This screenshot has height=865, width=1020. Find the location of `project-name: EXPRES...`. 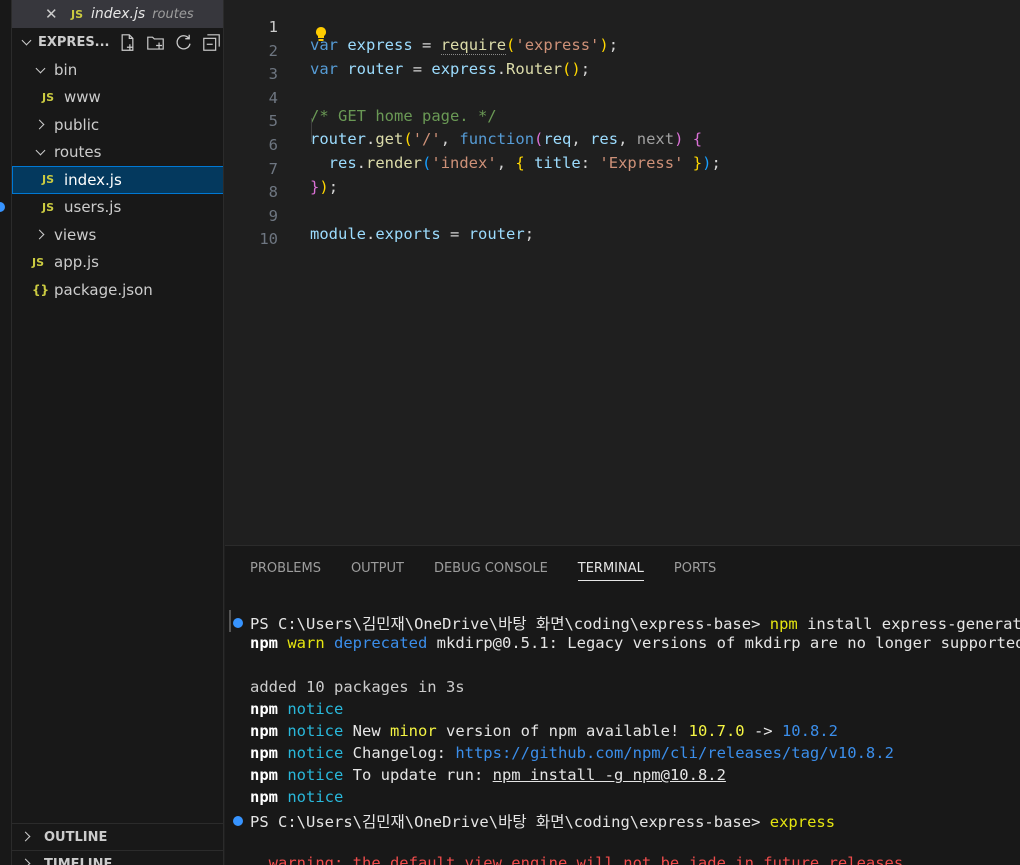

project-name: EXPRES... is located at coordinates (74, 42).